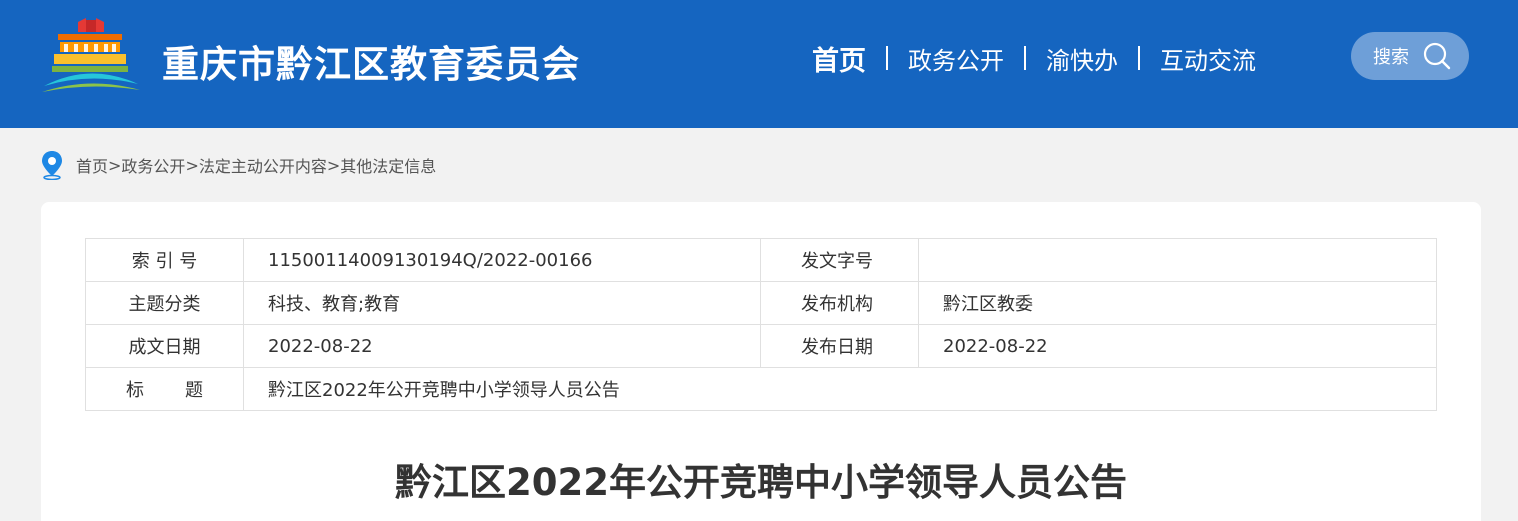  What do you see at coordinates (388, 165) in the screenshot?
I see `breadcrumb-other-info: 其他法定信息` at bounding box center [388, 165].